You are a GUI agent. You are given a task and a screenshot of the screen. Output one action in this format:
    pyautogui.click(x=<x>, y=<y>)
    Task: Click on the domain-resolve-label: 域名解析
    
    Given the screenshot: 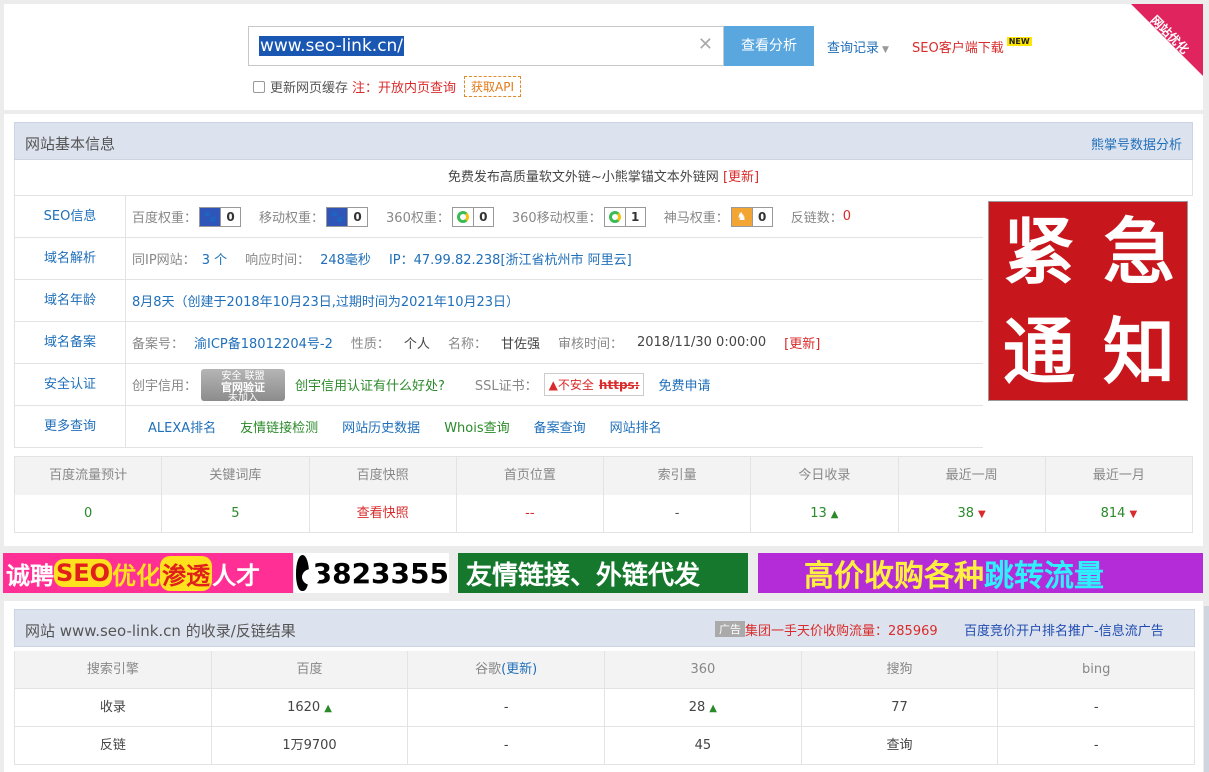 What is the action you would take?
    pyautogui.click(x=70, y=258)
    